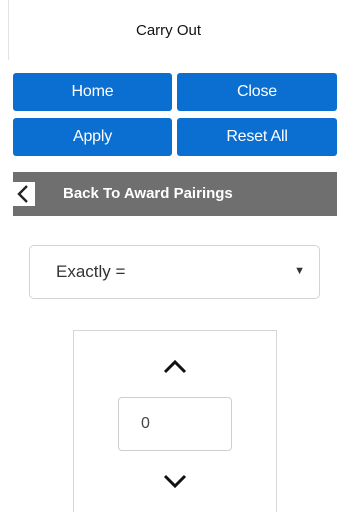 The image size is (337, 512). Describe the element at coordinates (257, 137) in the screenshot. I see `reset-all-button: Reset All` at that location.